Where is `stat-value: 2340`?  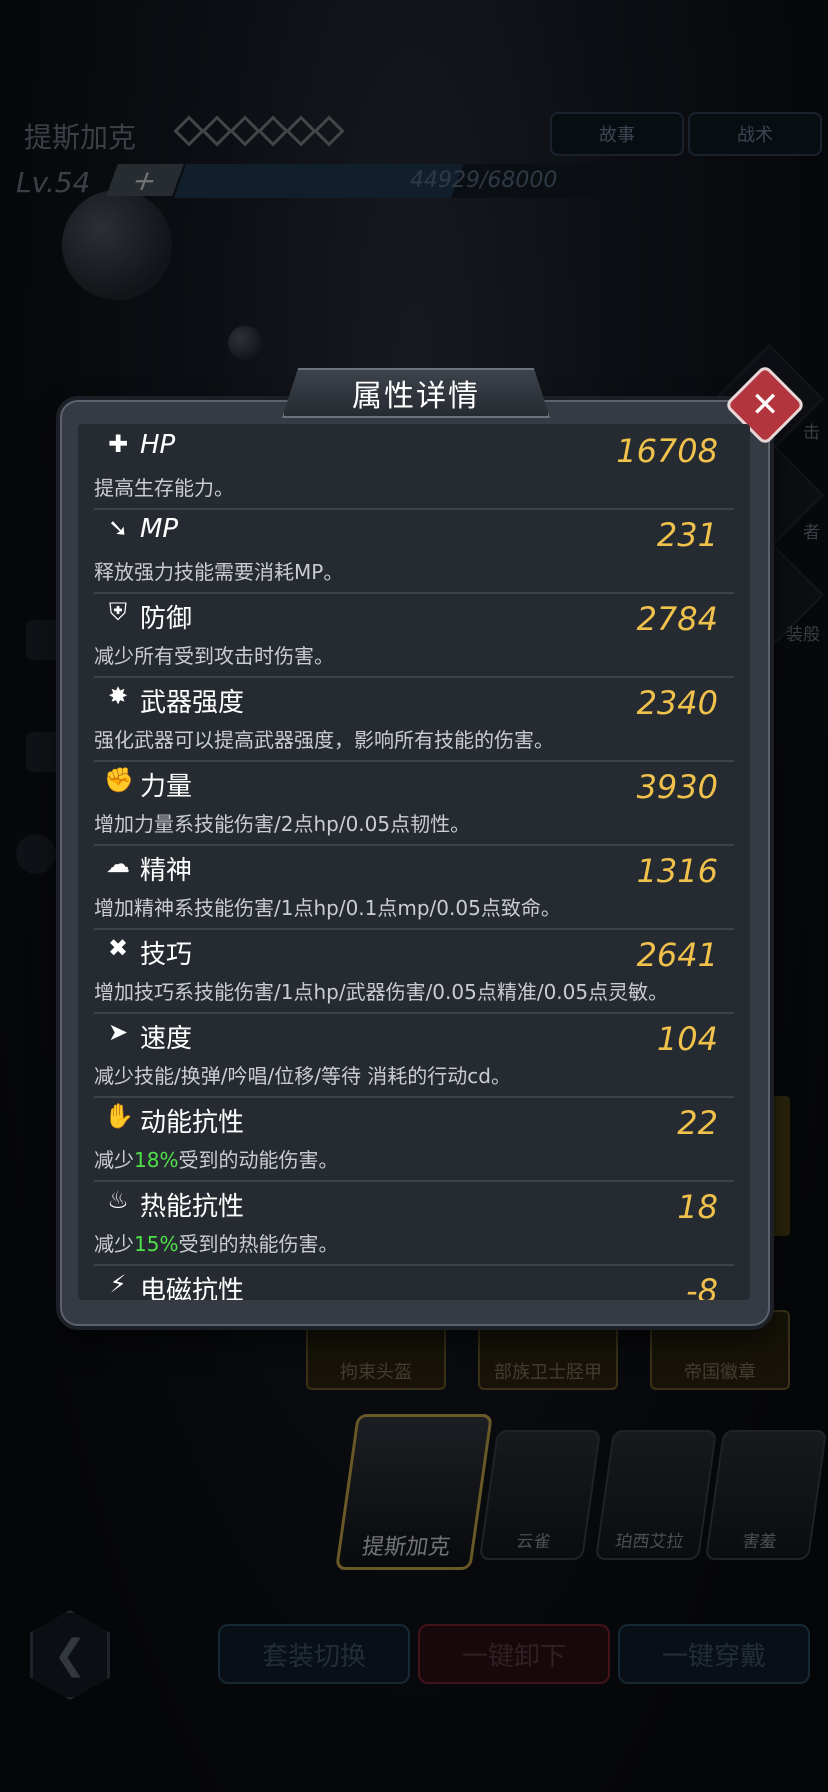 stat-value: 2340 is located at coordinates (677, 703).